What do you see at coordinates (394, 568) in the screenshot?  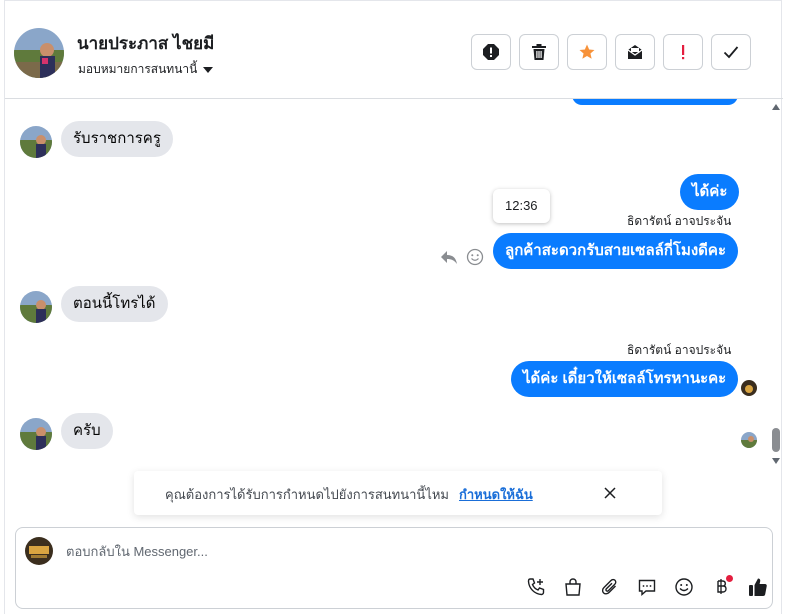 I see `reply-composer` at bounding box center [394, 568].